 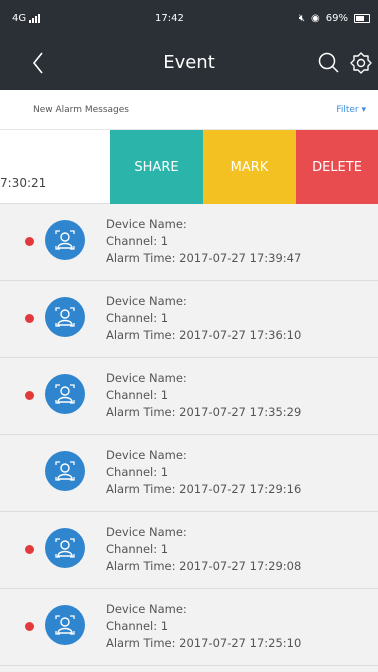 I want to click on event-time-partial: 7:30:21, so click(x=23, y=183).